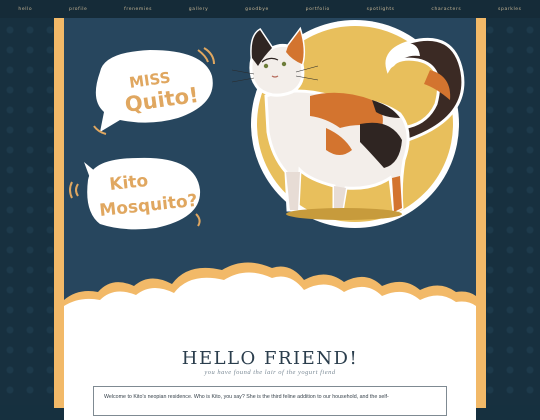 This screenshot has height=420, width=540. Describe the element at coordinates (270, 358) in the screenshot. I see `page-title: HELLO FRIEND!` at that location.